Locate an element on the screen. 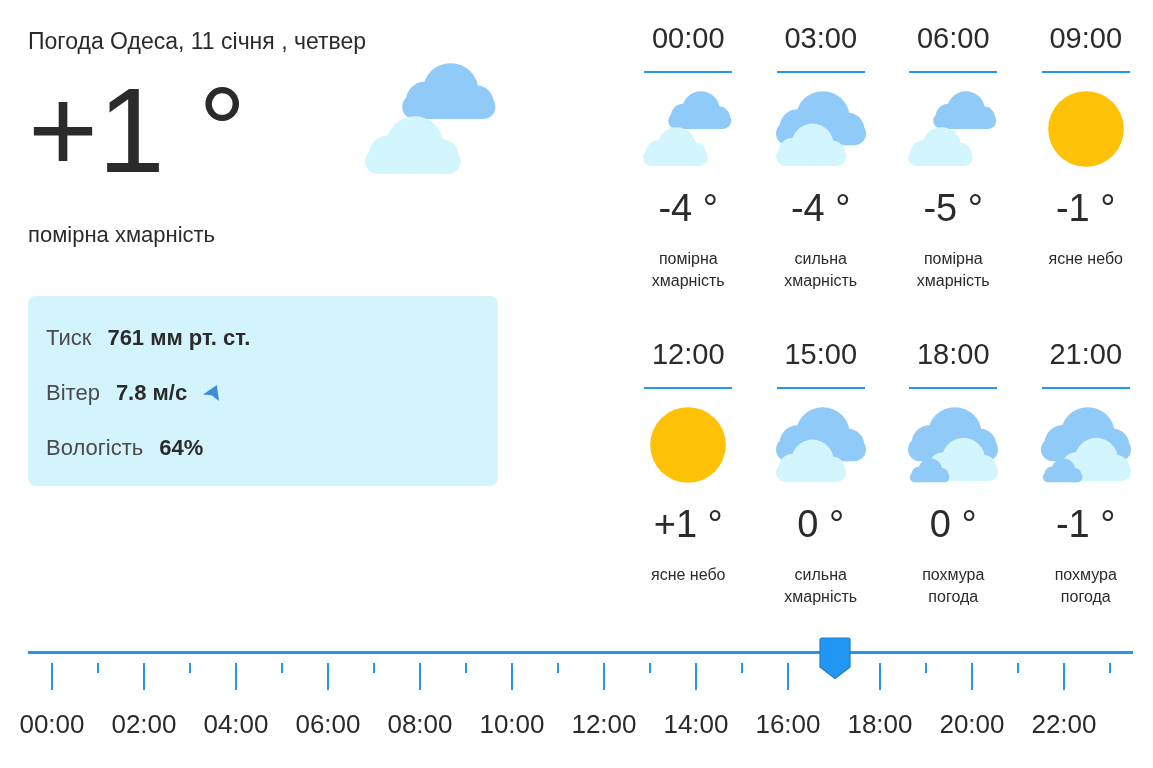 This screenshot has height=768, width=1153. time-label: 10:00 is located at coordinates (512, 724).